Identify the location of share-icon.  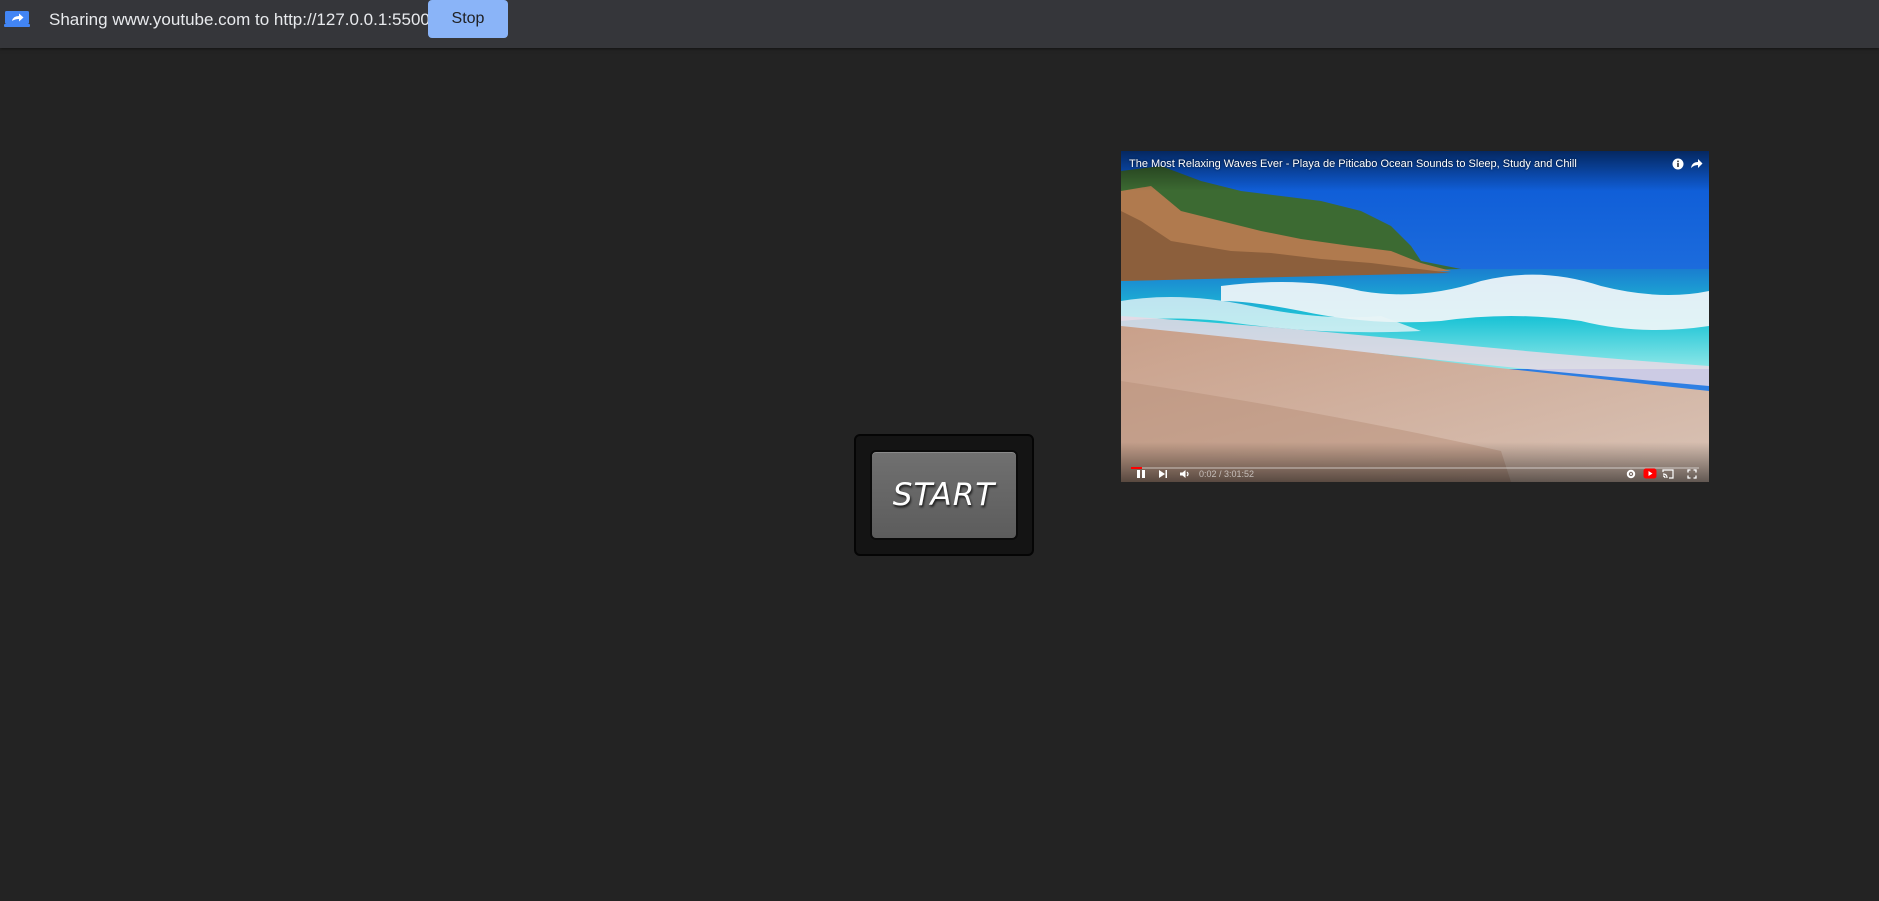
(1696, 164).